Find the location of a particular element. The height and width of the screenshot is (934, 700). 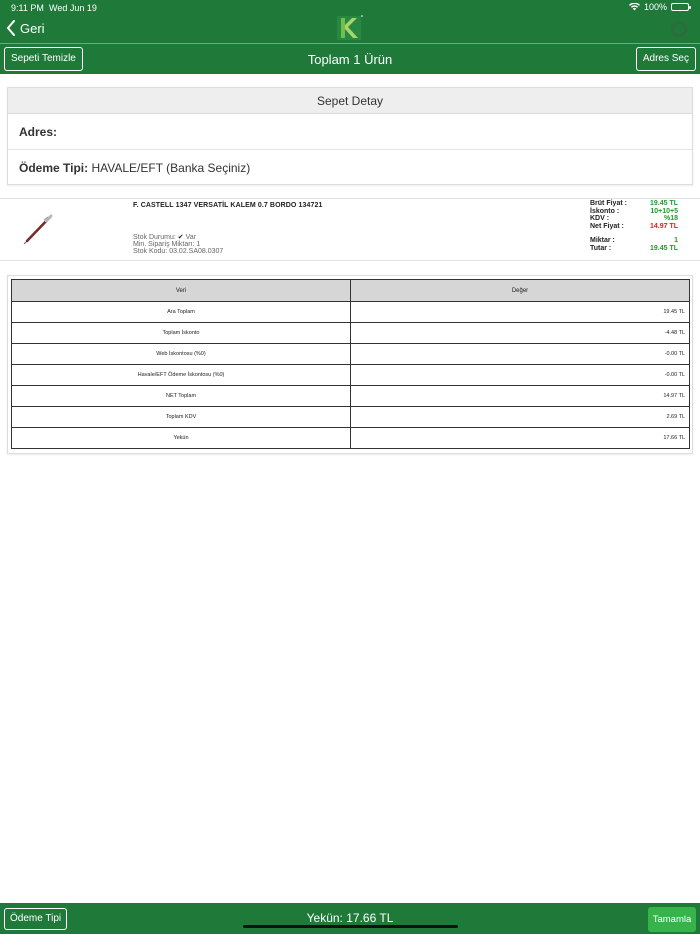

table-row: NET Toplam 14.97 TL is located at coordinates (350, 396).